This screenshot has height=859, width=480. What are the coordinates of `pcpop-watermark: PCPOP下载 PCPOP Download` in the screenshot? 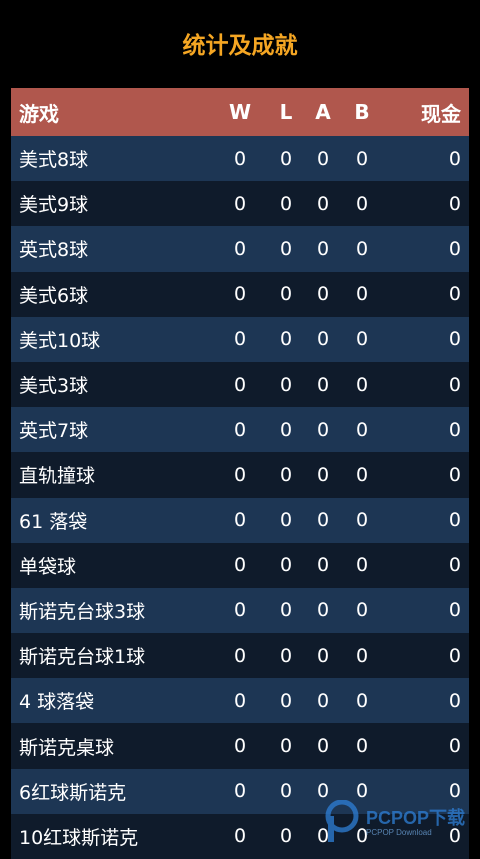 It's located at (398, 822).